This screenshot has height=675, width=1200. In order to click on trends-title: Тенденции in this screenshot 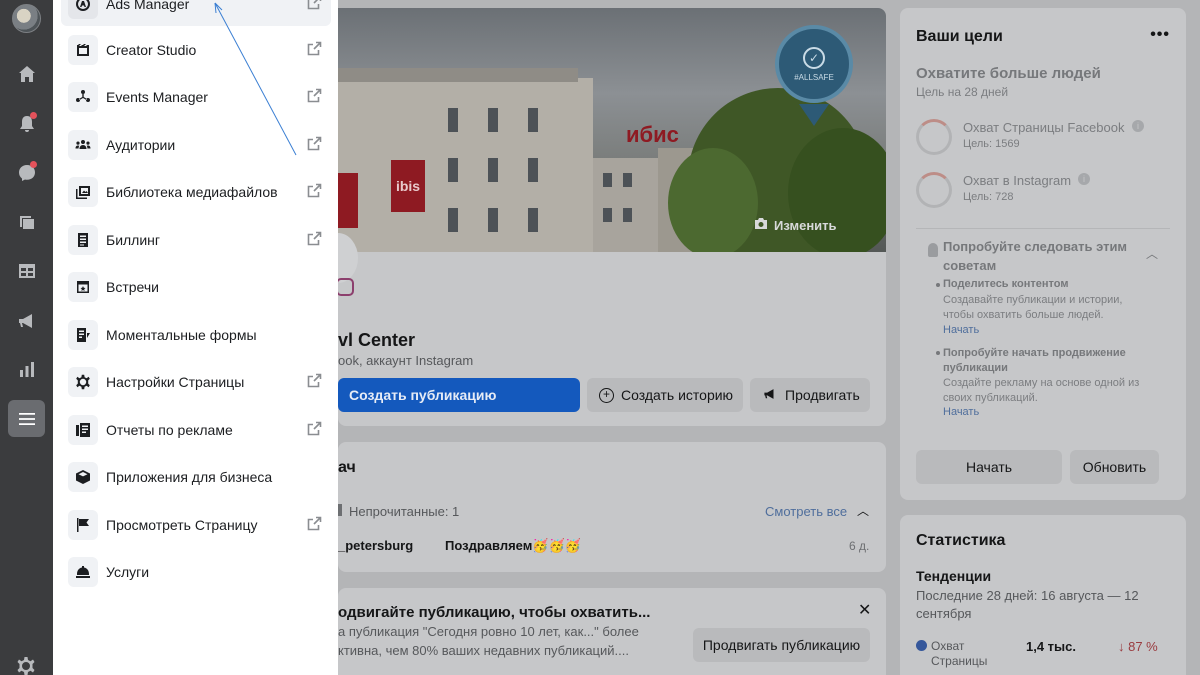, I will do `click(954, 576)`.